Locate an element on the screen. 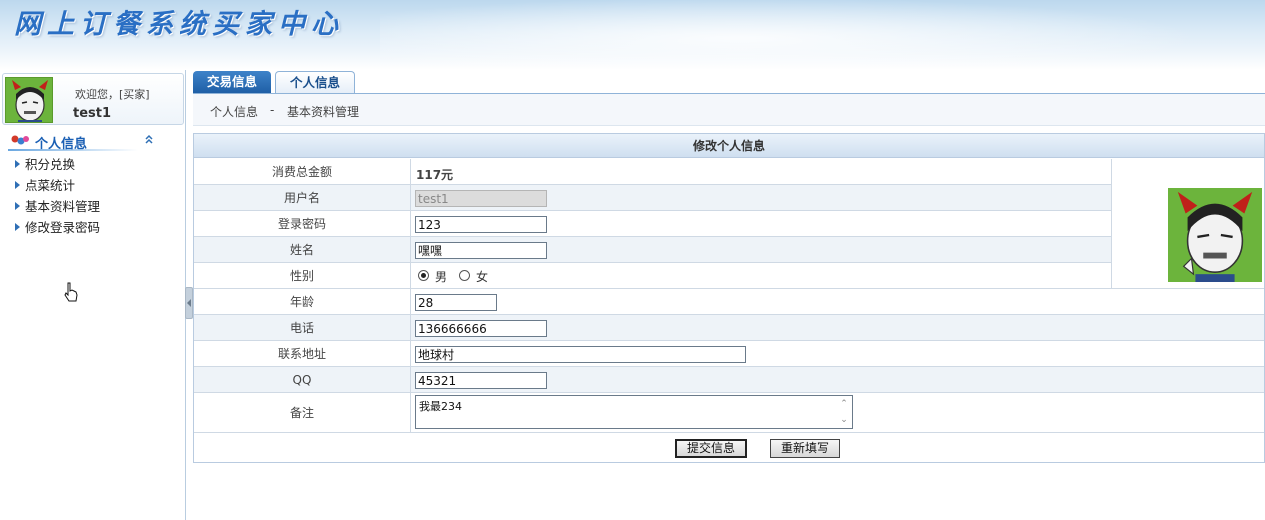 The width and height of the screenshot is (1265, 520). sidebar-item-label: 积分兑换 is located at coordinates (50, 164).